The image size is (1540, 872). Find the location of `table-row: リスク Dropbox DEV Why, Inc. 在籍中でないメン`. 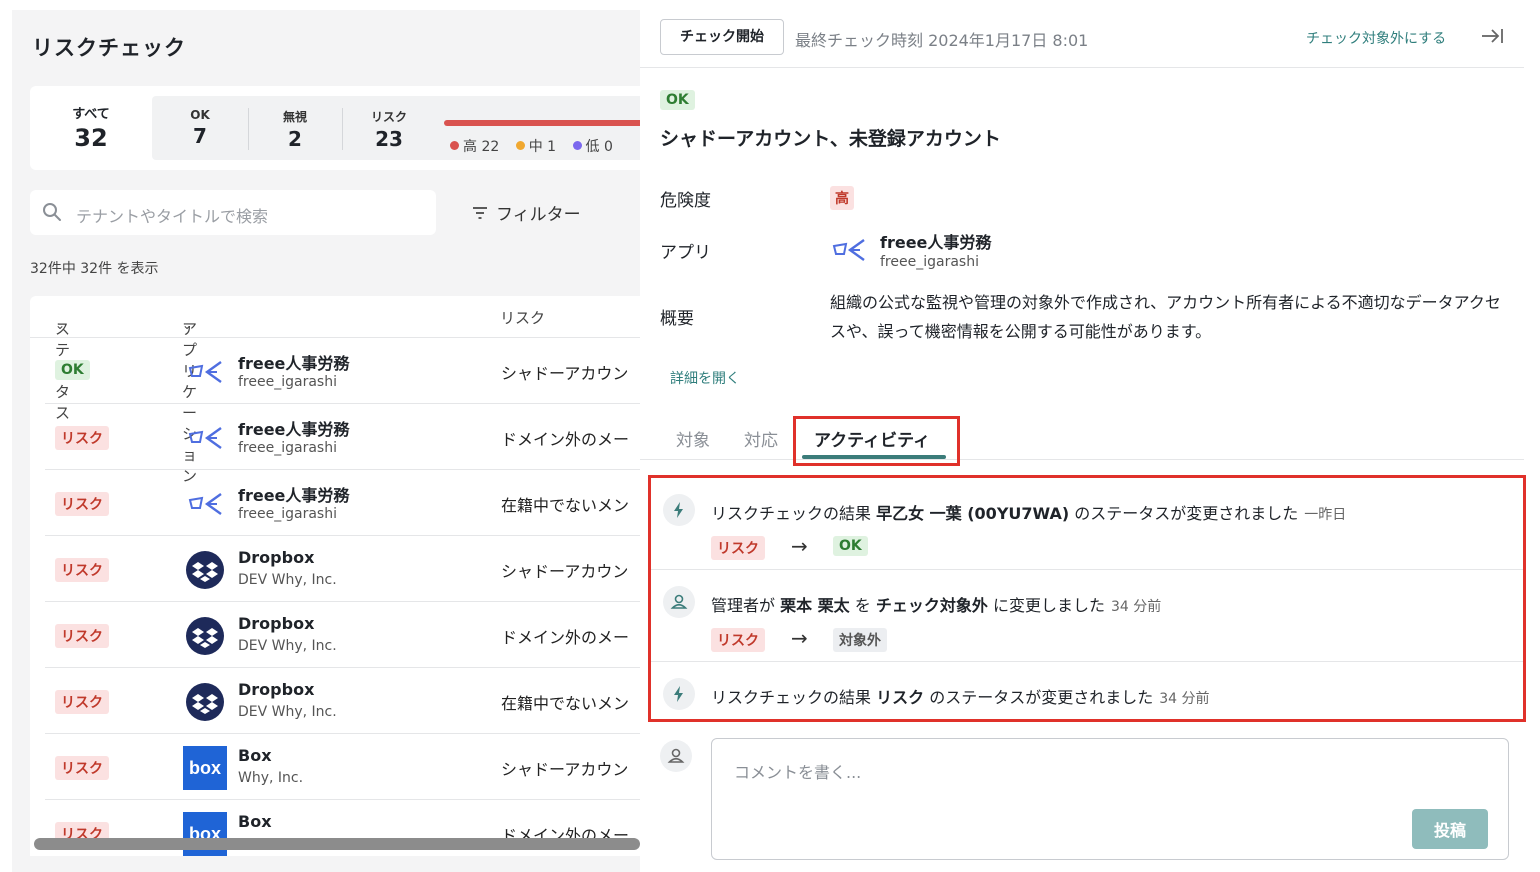

table-row: リスク Dropbox DEV Why, Inc. 在籍中でないメン is located at coordinates (342, 701).